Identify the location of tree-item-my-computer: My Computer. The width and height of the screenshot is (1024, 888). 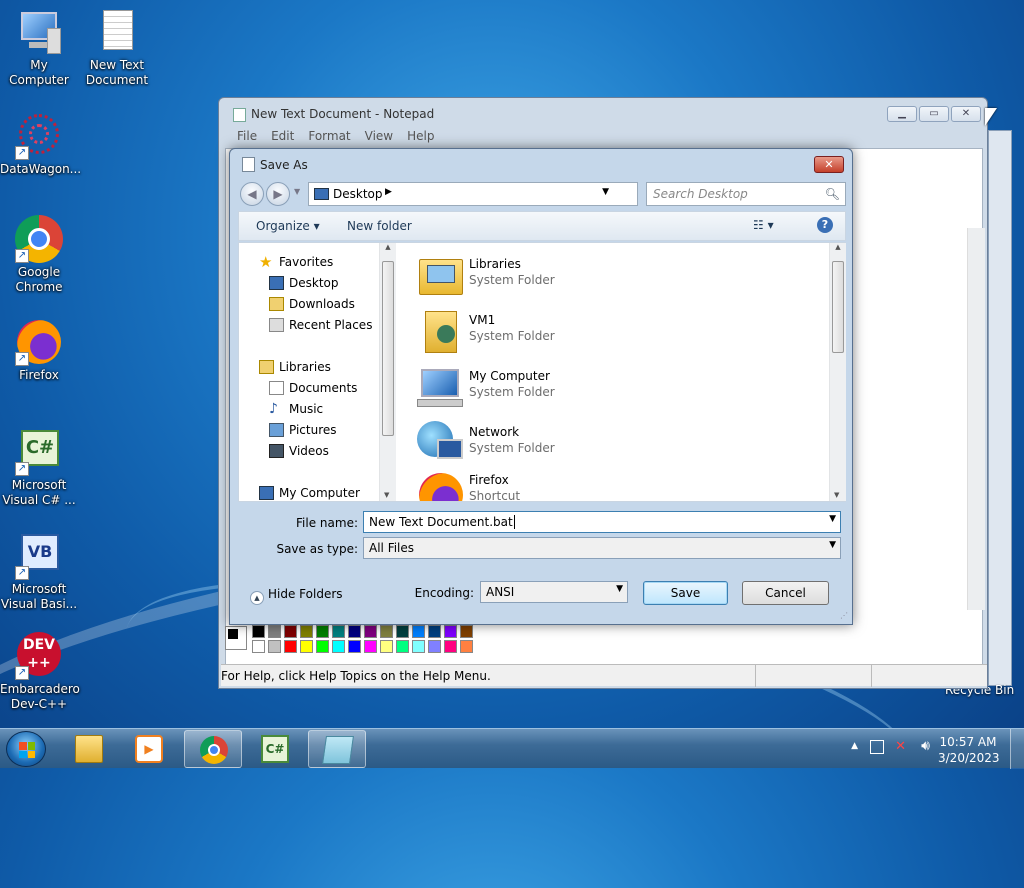
(309, 492).